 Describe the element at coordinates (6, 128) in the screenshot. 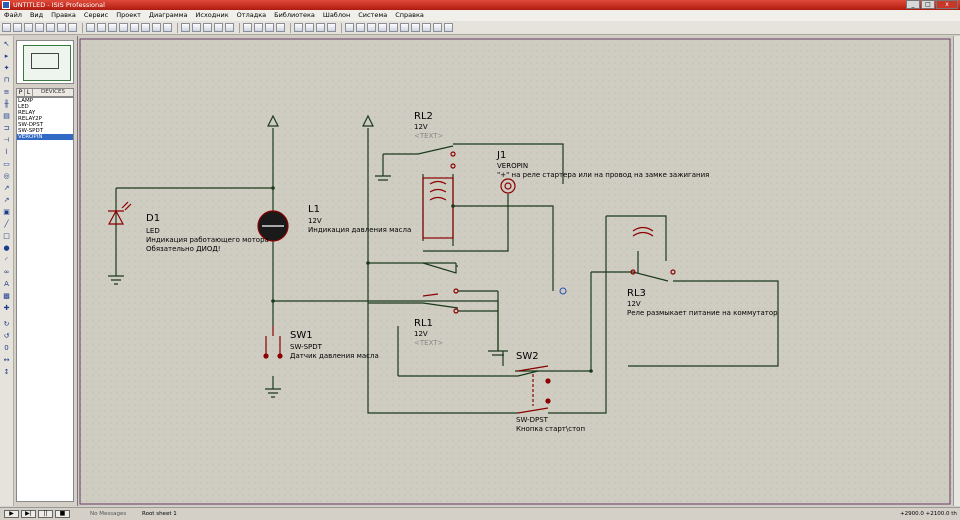

I see `terminals-icon: ⊐` at that location.